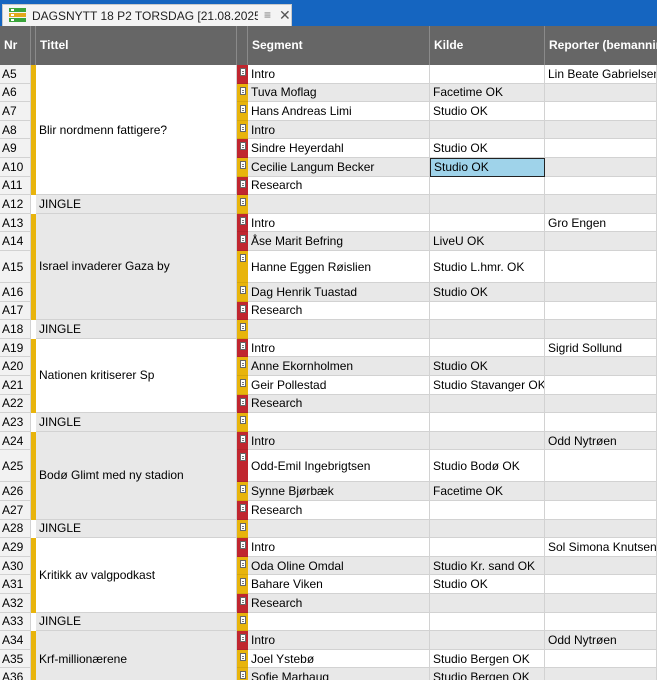 This screenshot has height=680, width=657. I want to click on row-number: A10, so click(15, 167).